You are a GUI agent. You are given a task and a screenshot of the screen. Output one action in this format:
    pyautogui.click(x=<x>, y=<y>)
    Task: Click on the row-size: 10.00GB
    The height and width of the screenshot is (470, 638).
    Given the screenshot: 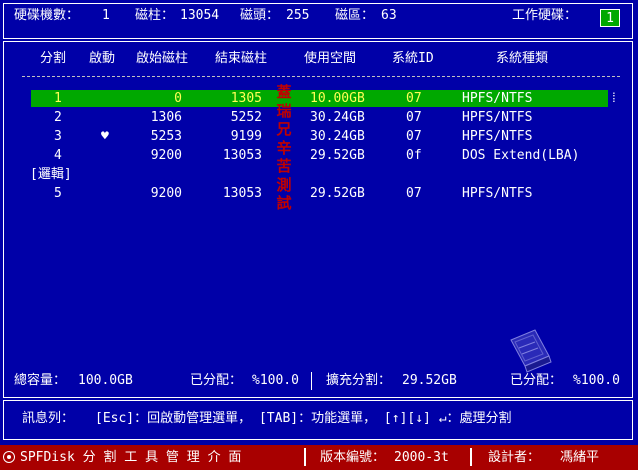 What is the action you would take?
    pyautogui.click(x=337, y=98)
    